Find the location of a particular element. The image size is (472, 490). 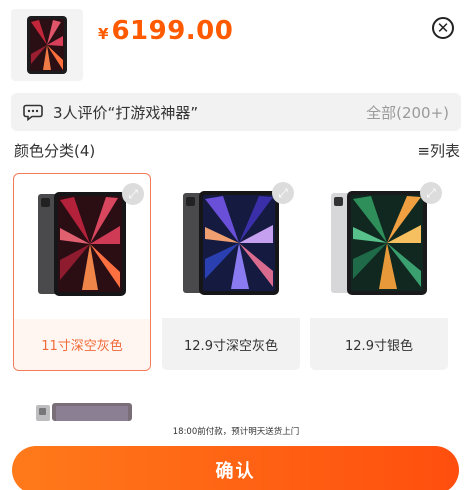

delivery-notice: 18:00前付款，预计明天送货上门 is located at coordinates (236, 432).